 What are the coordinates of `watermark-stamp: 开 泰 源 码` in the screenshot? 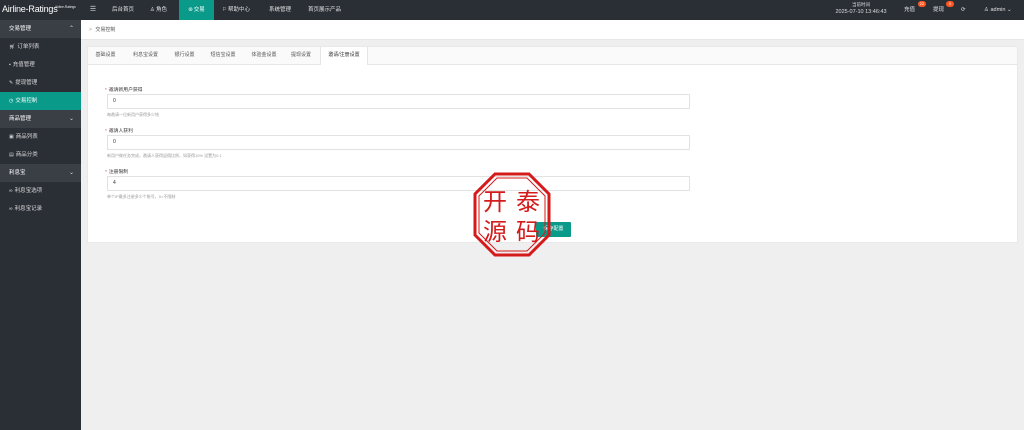 It's located at (512, 214).